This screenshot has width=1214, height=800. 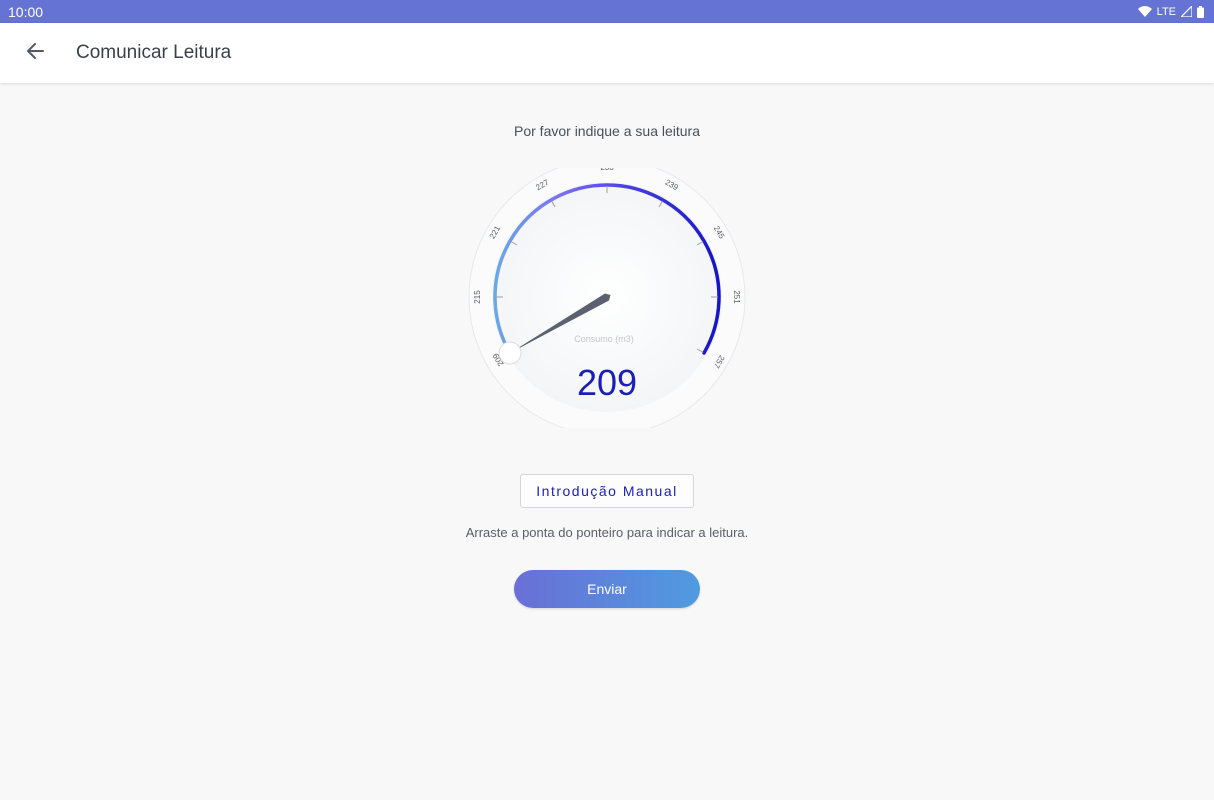 What do you see at coordinates (736, 297) in the screenshot?
I see `gauge-tick-label: 251` at bounding box center [736, 297].